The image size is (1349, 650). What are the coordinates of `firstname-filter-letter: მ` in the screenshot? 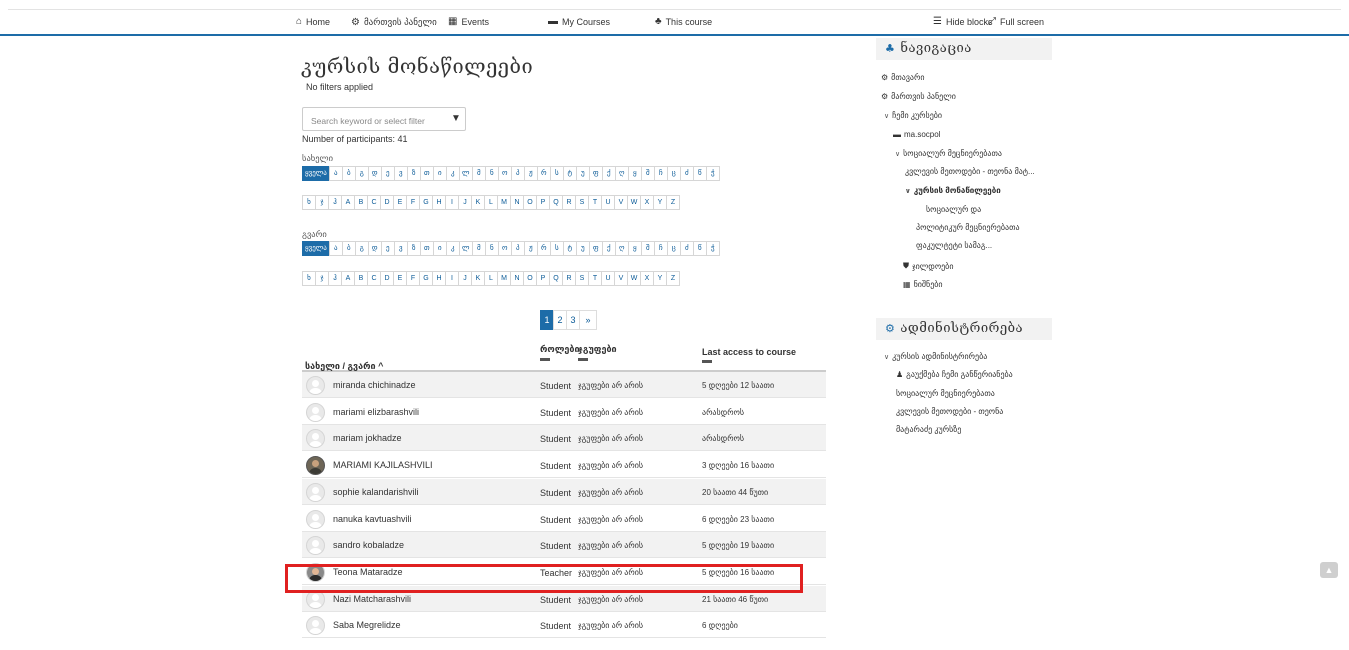 It's located at (478, 173).